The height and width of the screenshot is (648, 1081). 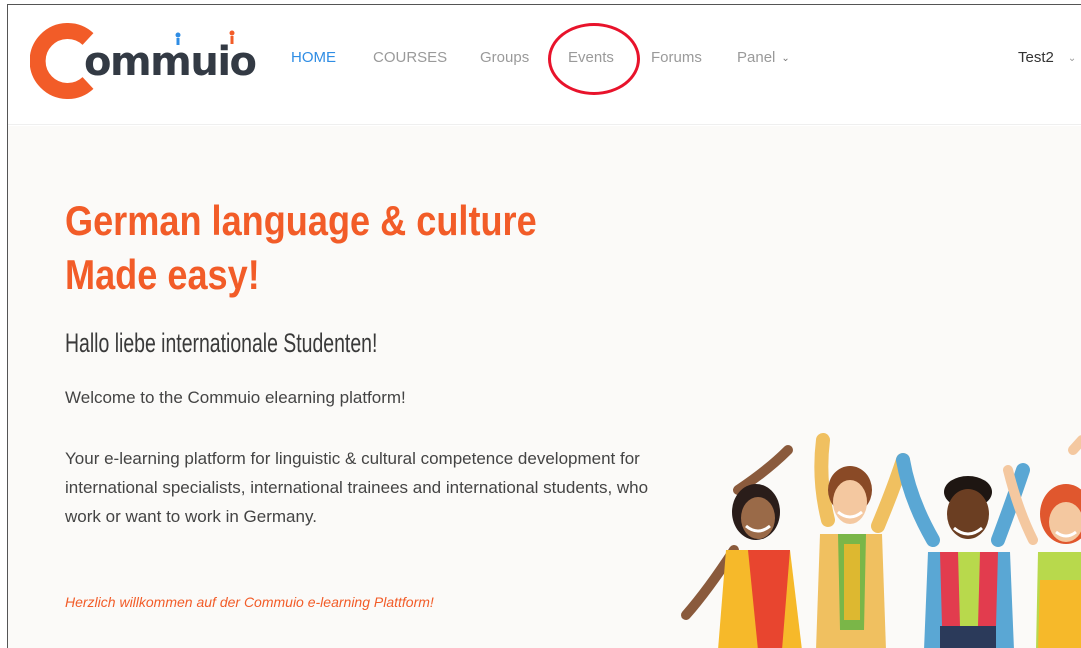 I want to click on nav-panel-label: Panel, so click(x=756, y=57).